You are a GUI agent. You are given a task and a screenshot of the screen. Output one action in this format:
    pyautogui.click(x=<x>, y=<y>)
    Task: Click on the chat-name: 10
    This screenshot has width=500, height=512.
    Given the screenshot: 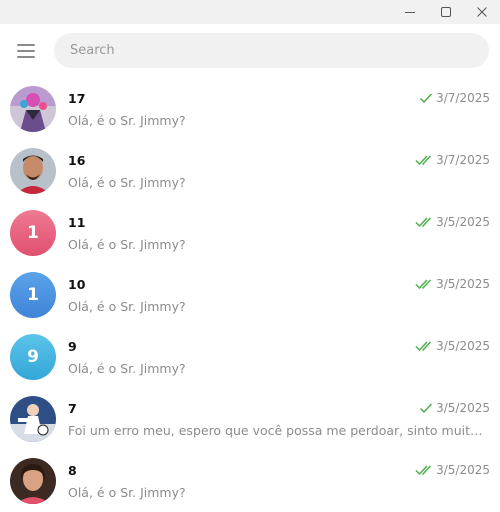 What is the action you would take?
    pyautogui.click(x=77, y=284)
    